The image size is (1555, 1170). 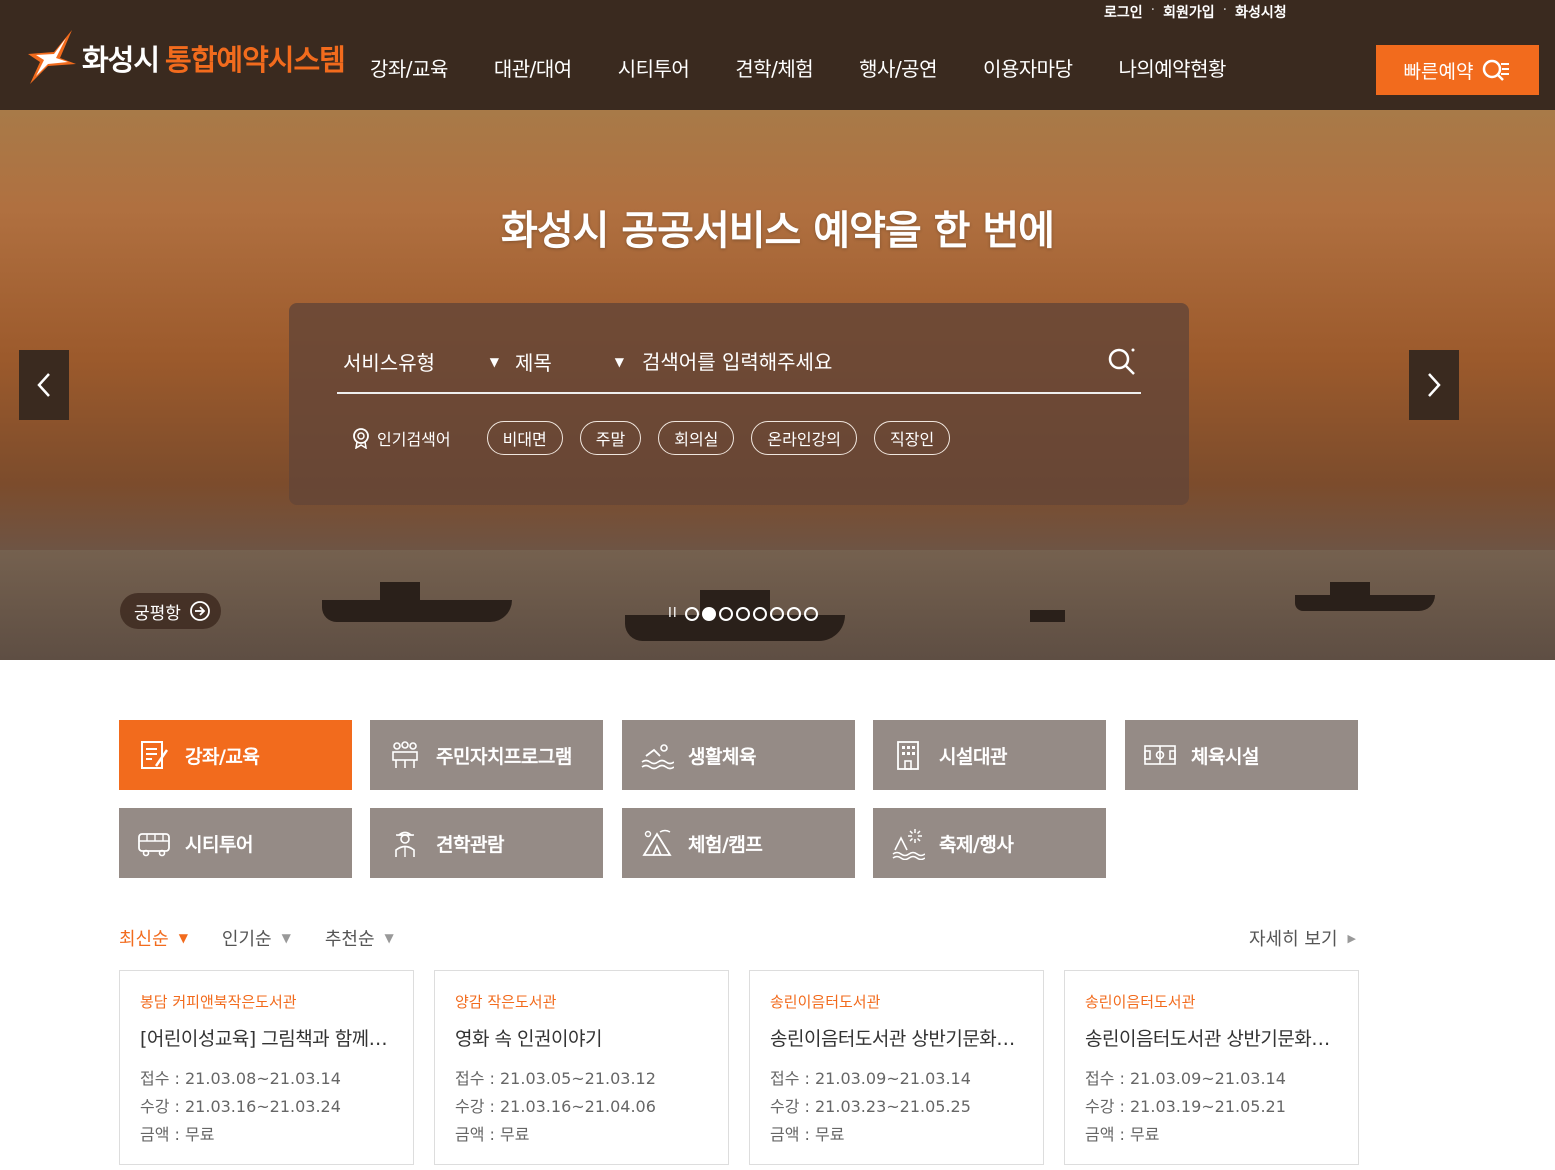 What do you see at coordinates (235, 843) in the screenshot?
I see `category-city-tour: 시티투어` at bounding box center [235, 843].